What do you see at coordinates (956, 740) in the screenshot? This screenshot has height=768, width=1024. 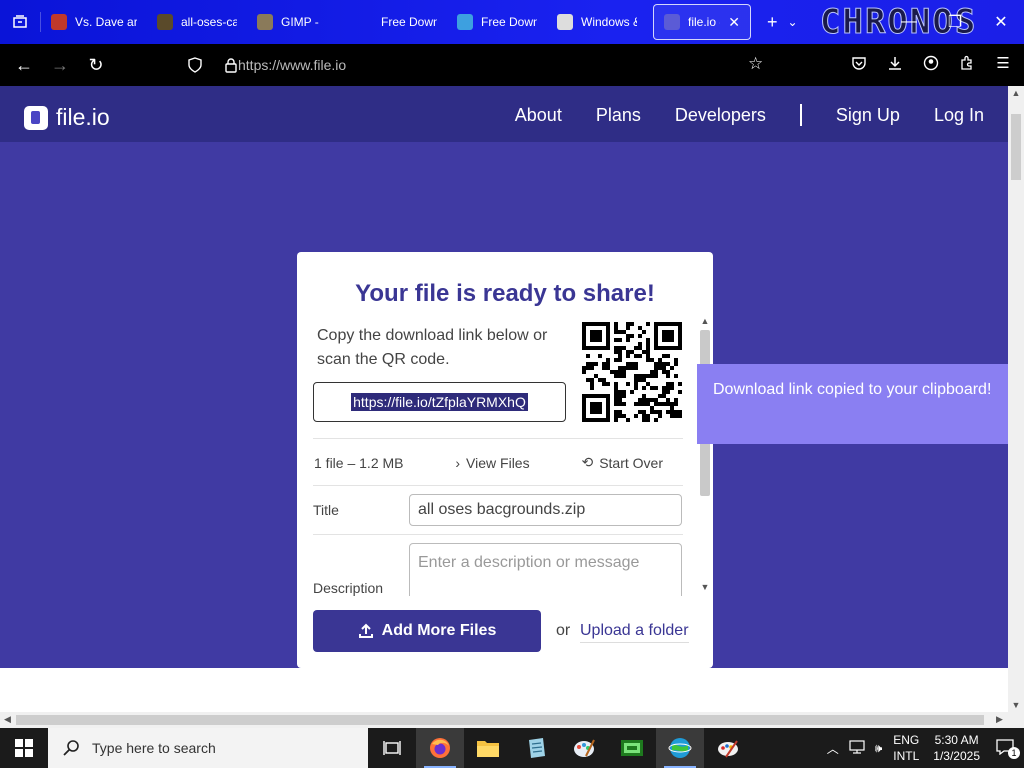 I see `clock-time: 5:30 AM` at bounding box center [956, 740].